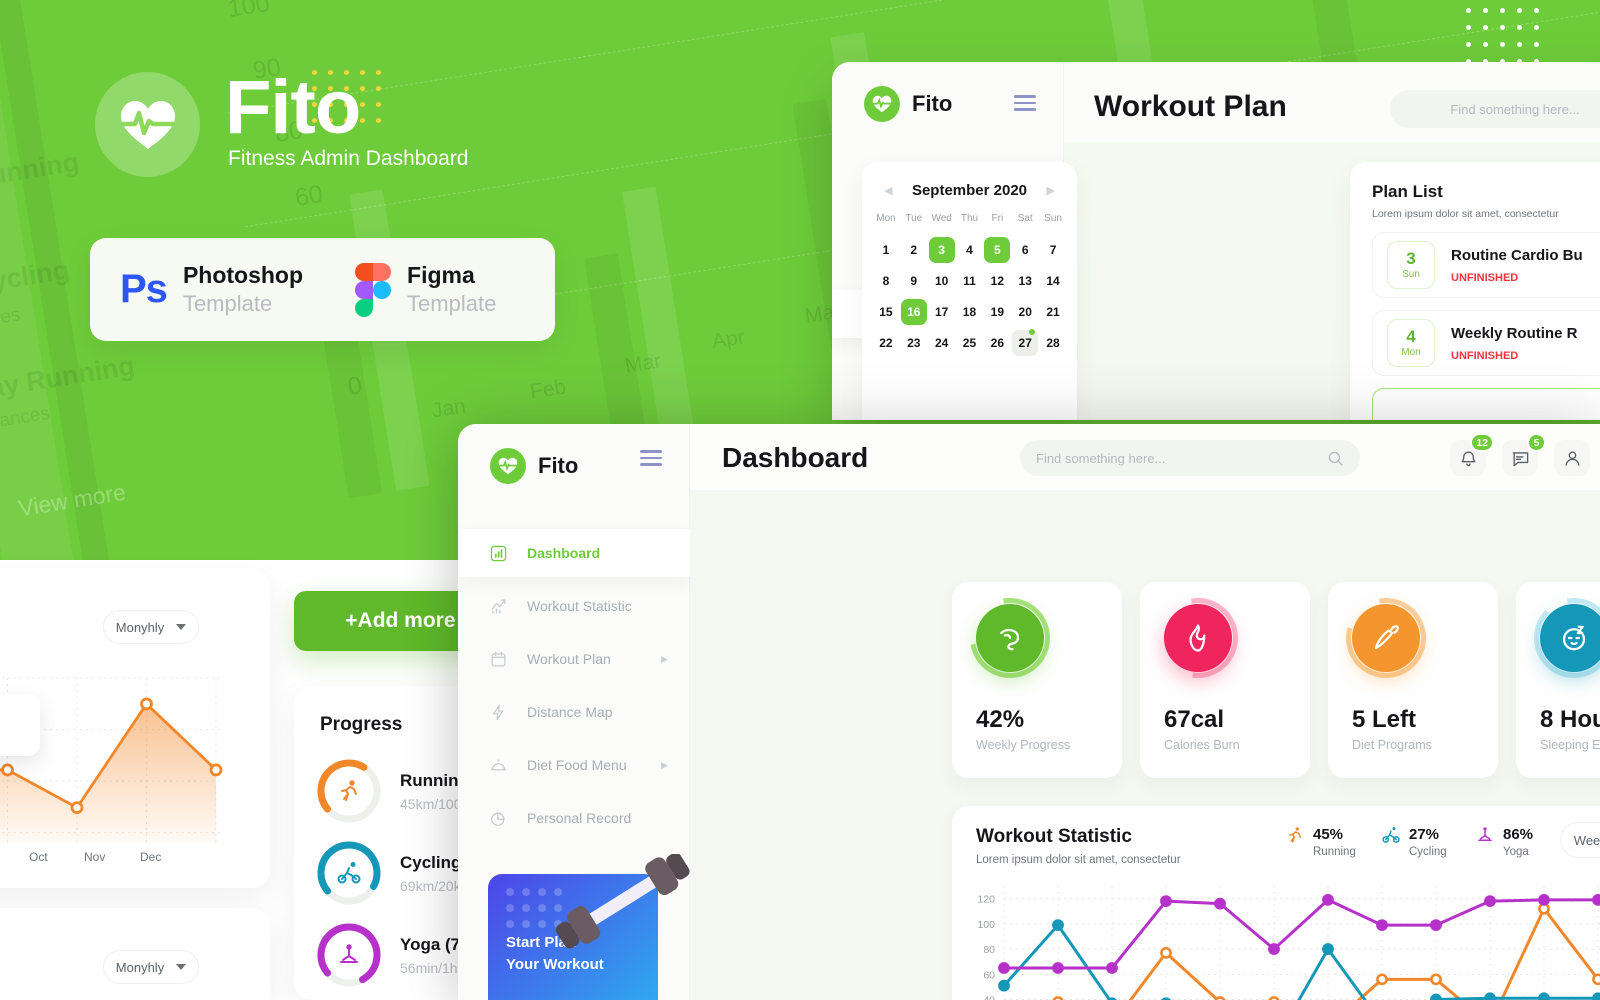  What do you see at coordinates (914, 343) in the screenshot?
I see `calendar-day: 23` at bounding box center [914, 343].